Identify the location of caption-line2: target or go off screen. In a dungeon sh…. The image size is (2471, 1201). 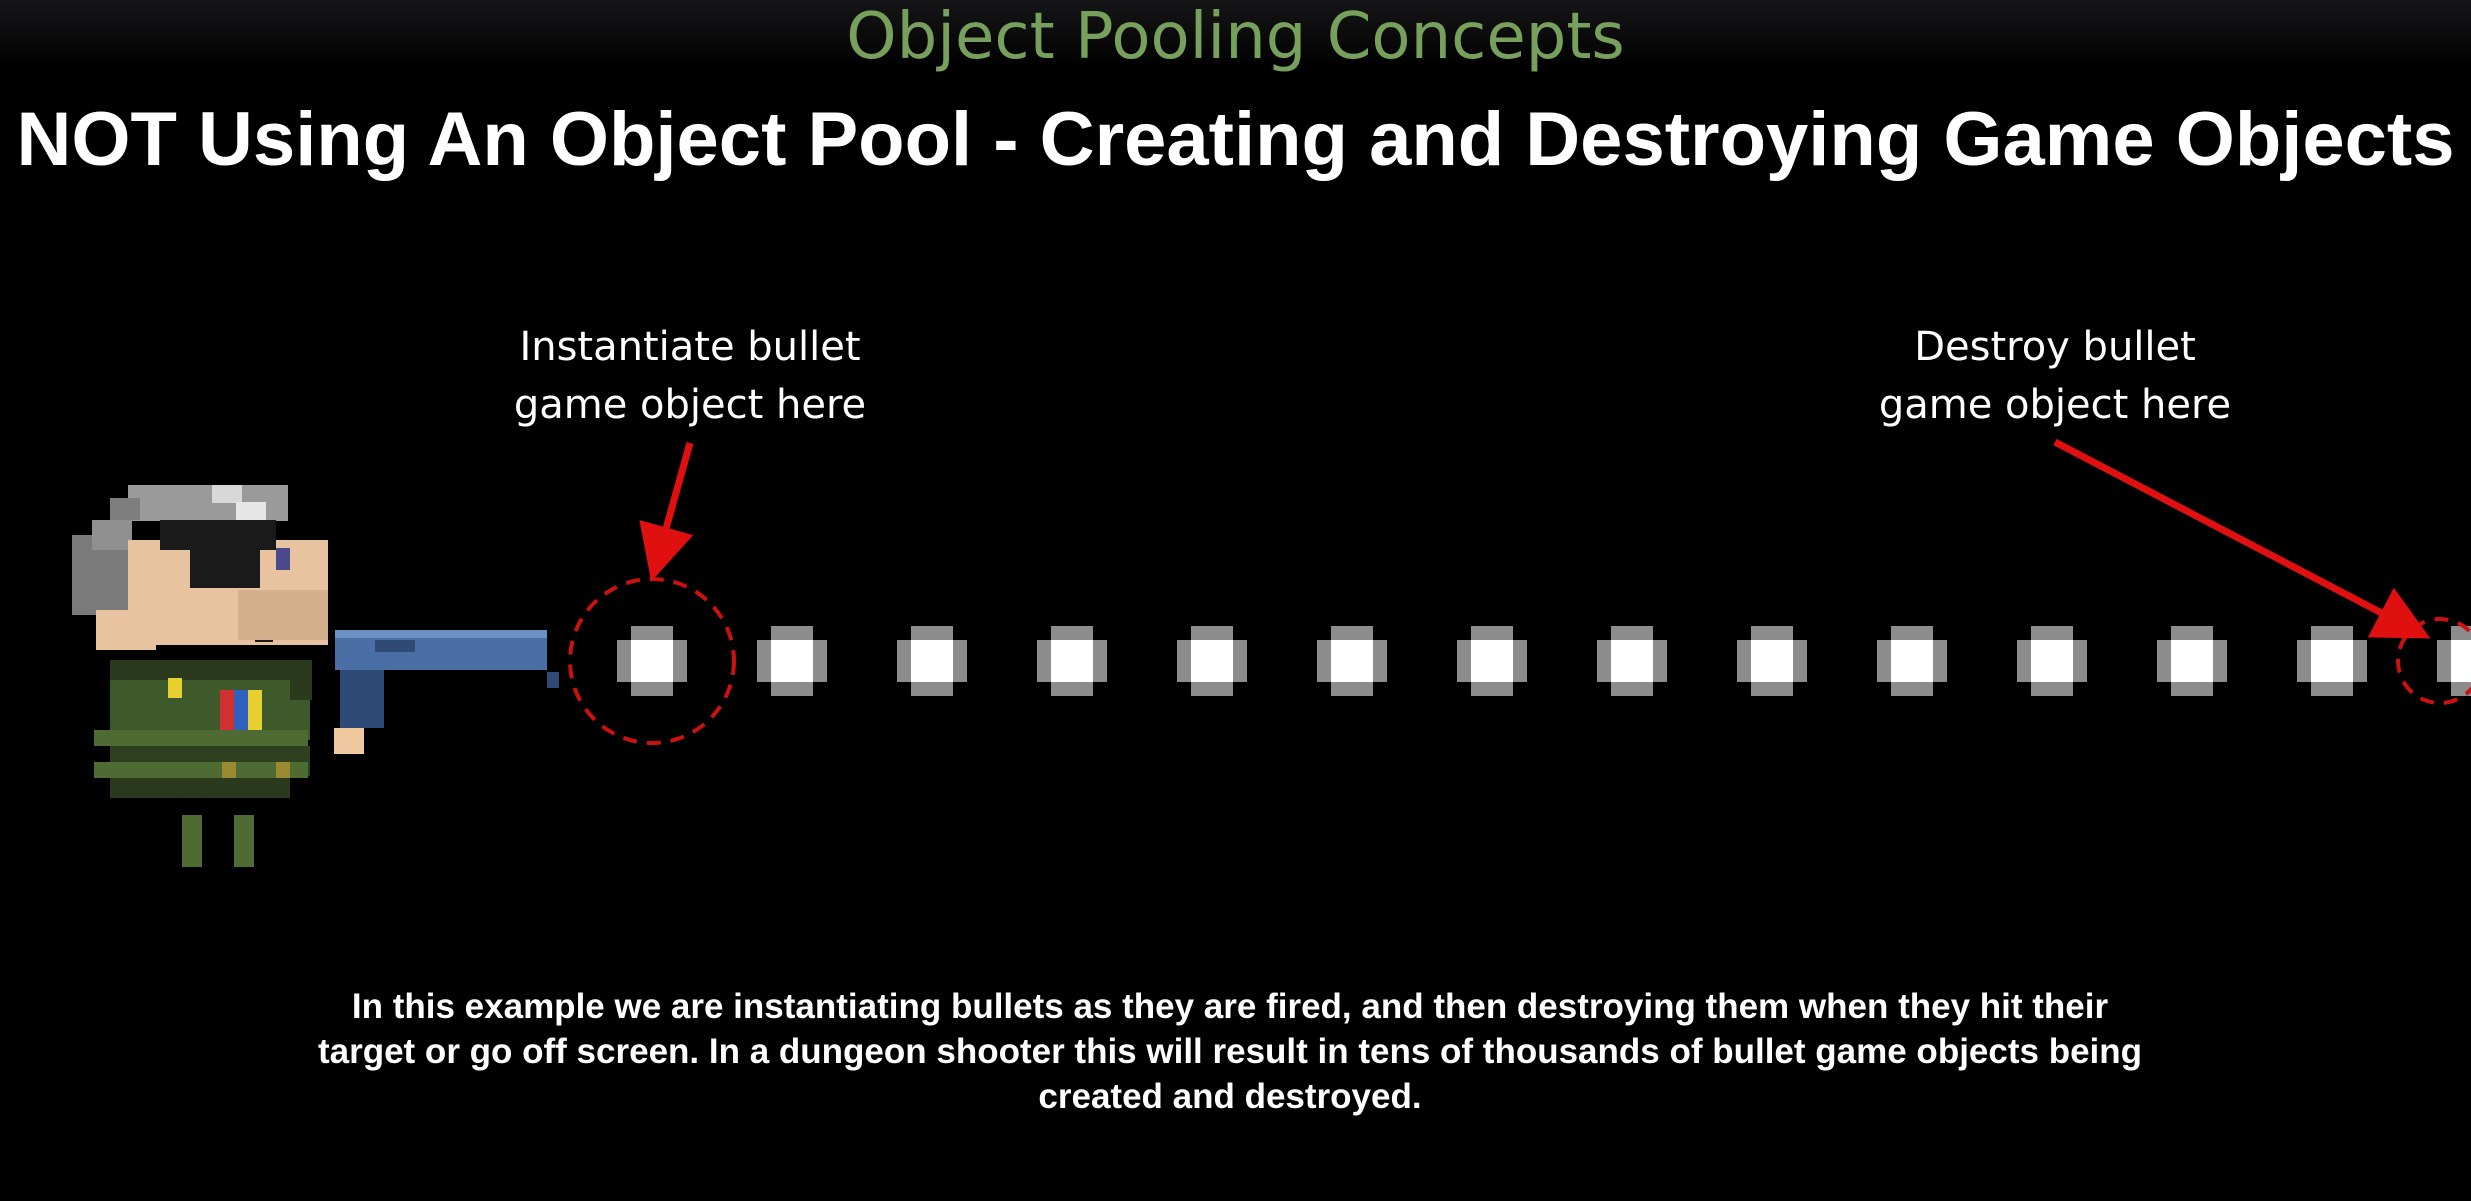
(1230, 1051).